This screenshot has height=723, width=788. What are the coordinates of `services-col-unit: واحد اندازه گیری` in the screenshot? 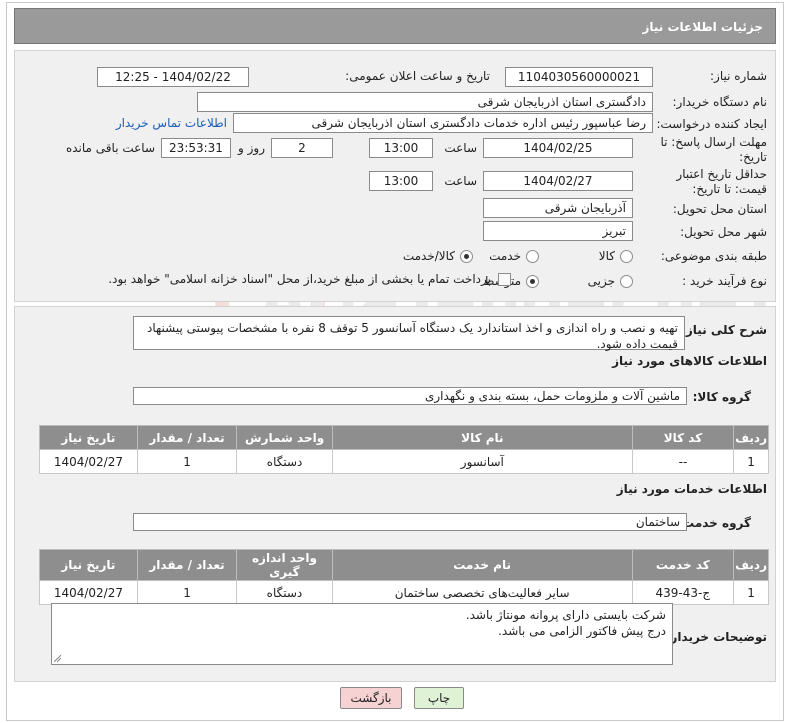 It's located at (284, 565).